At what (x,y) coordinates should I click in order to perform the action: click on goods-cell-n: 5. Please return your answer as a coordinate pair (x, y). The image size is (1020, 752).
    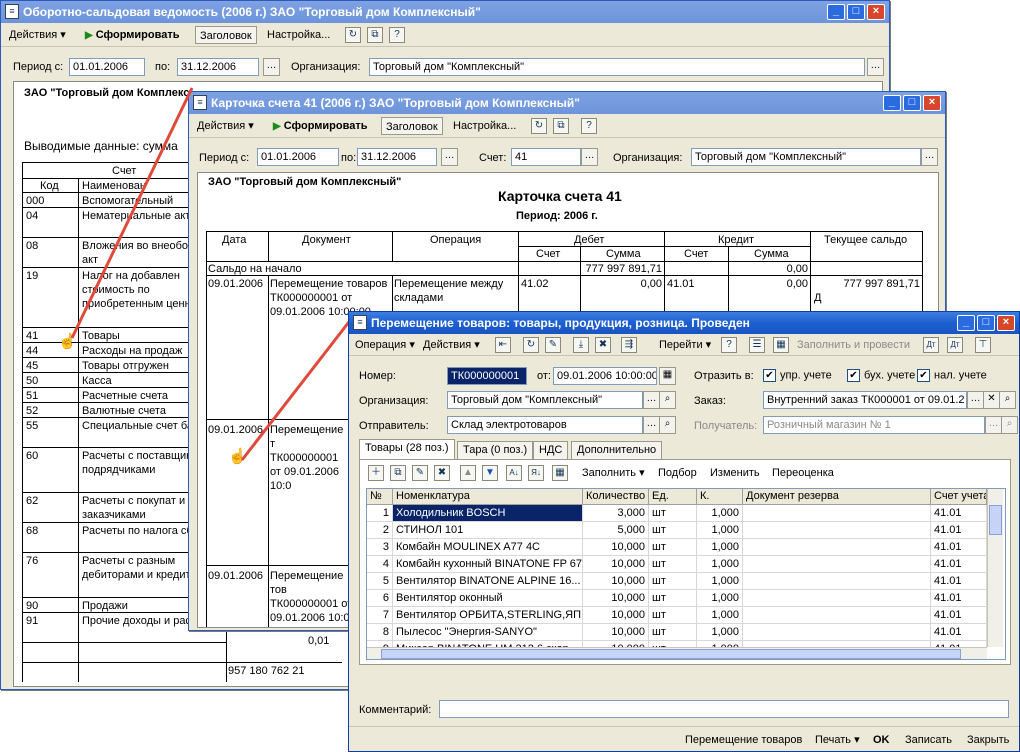
    Looking at the image, I should click on (380, 581).